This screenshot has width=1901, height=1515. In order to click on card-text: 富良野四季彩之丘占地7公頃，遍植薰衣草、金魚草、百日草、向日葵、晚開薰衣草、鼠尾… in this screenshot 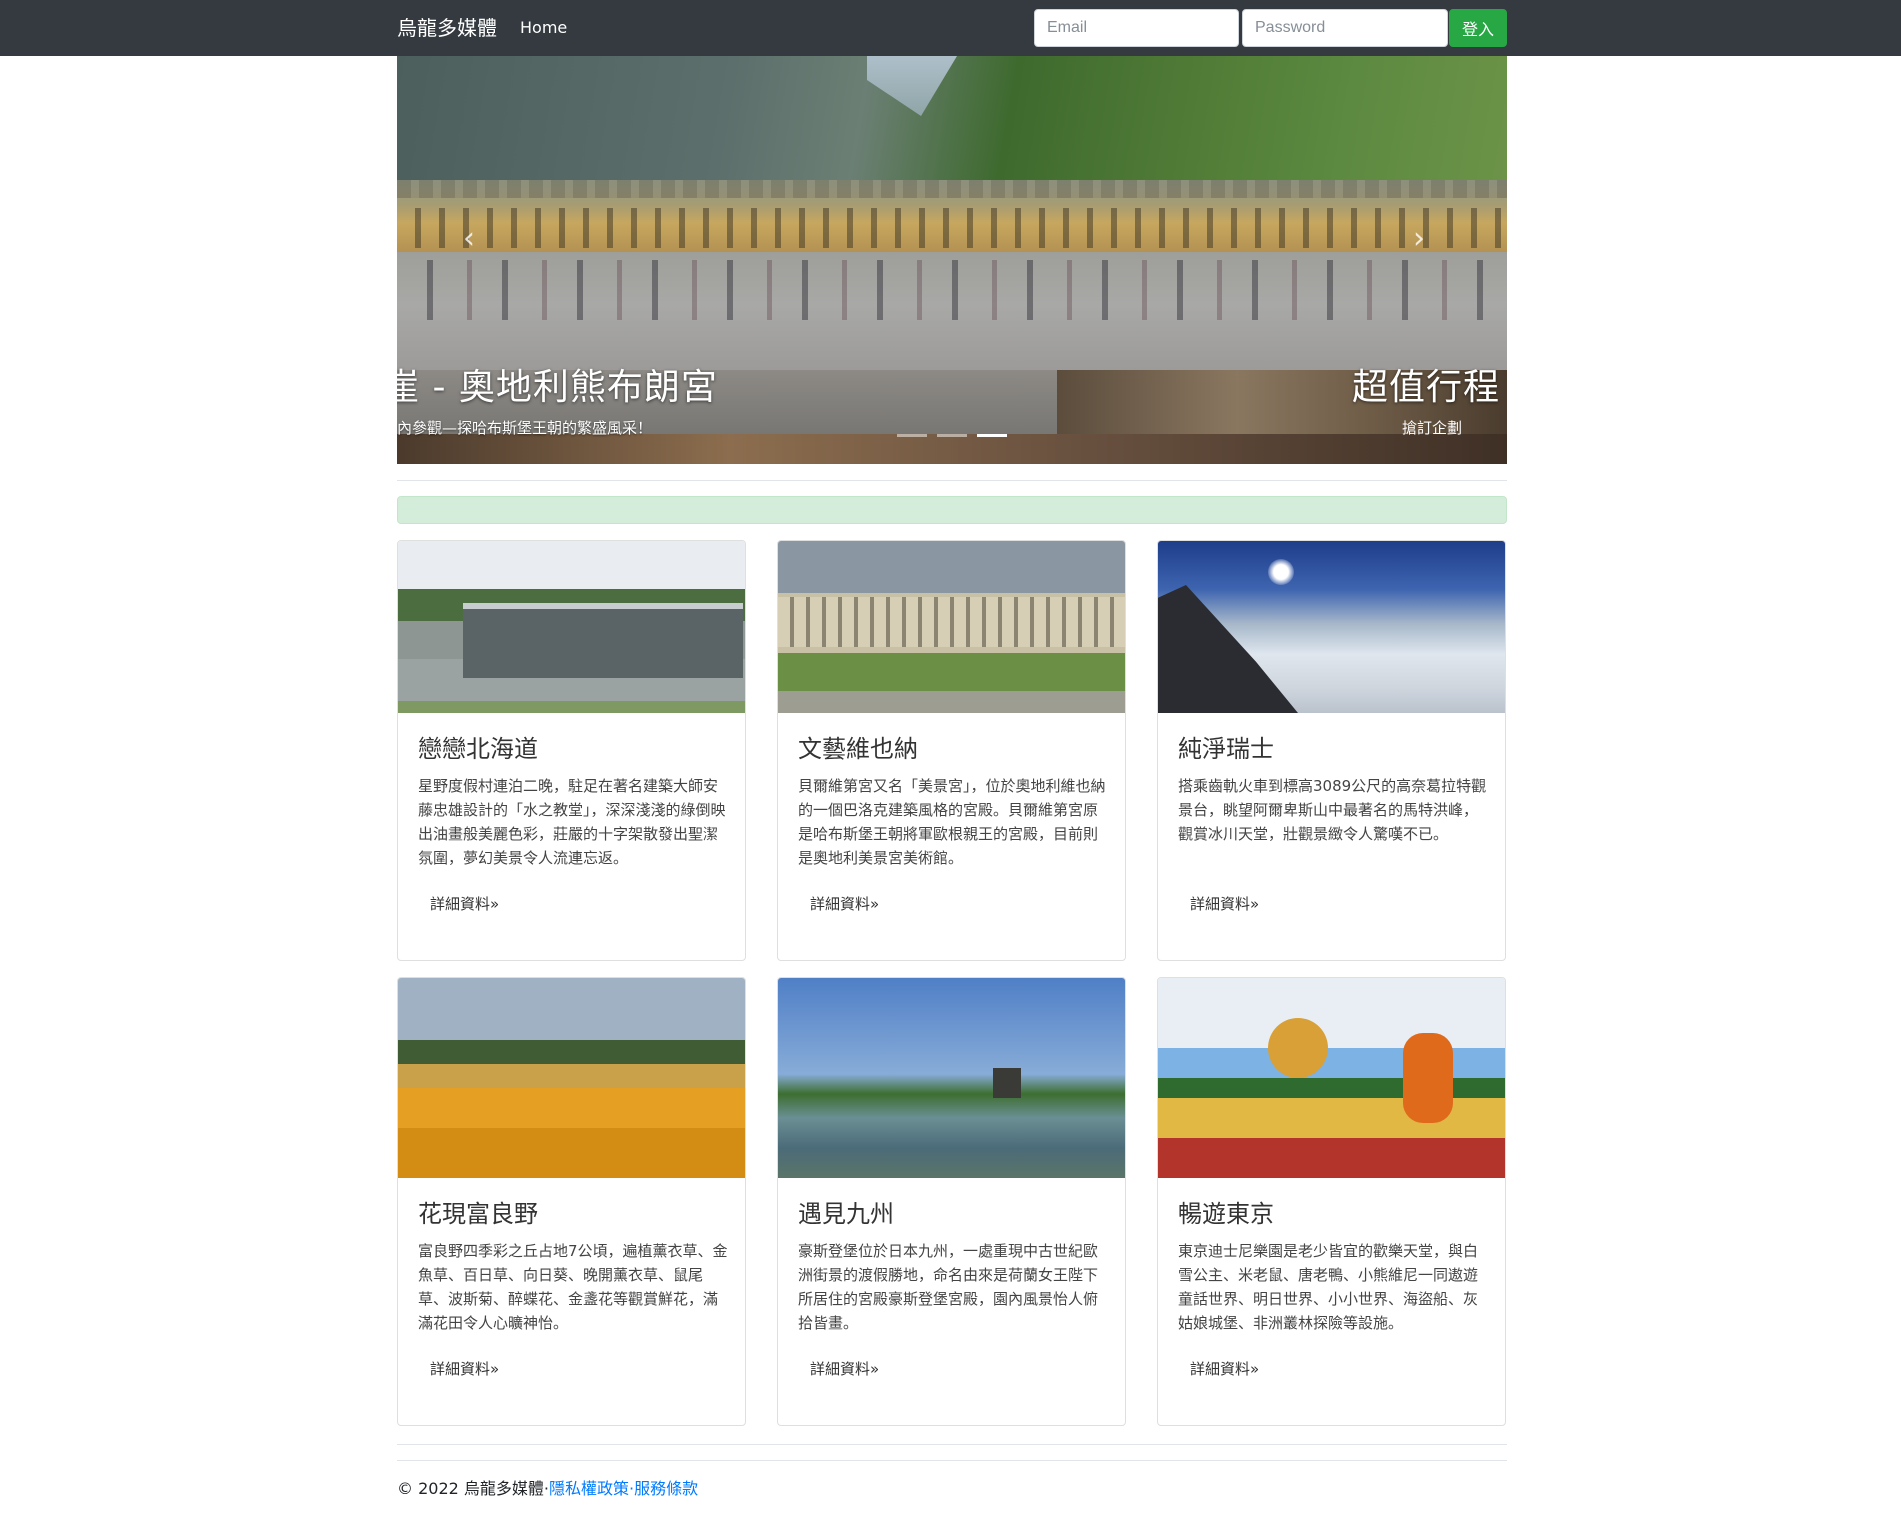, I will do `click(573, 1287)`.